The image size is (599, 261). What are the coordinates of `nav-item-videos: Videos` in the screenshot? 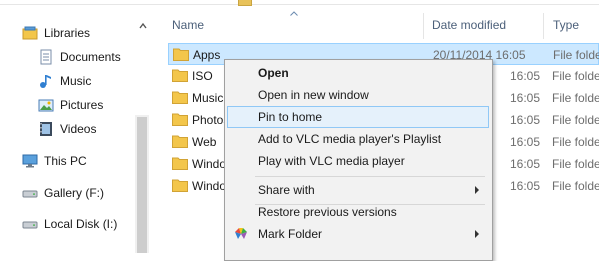 It's located at (67, 129).